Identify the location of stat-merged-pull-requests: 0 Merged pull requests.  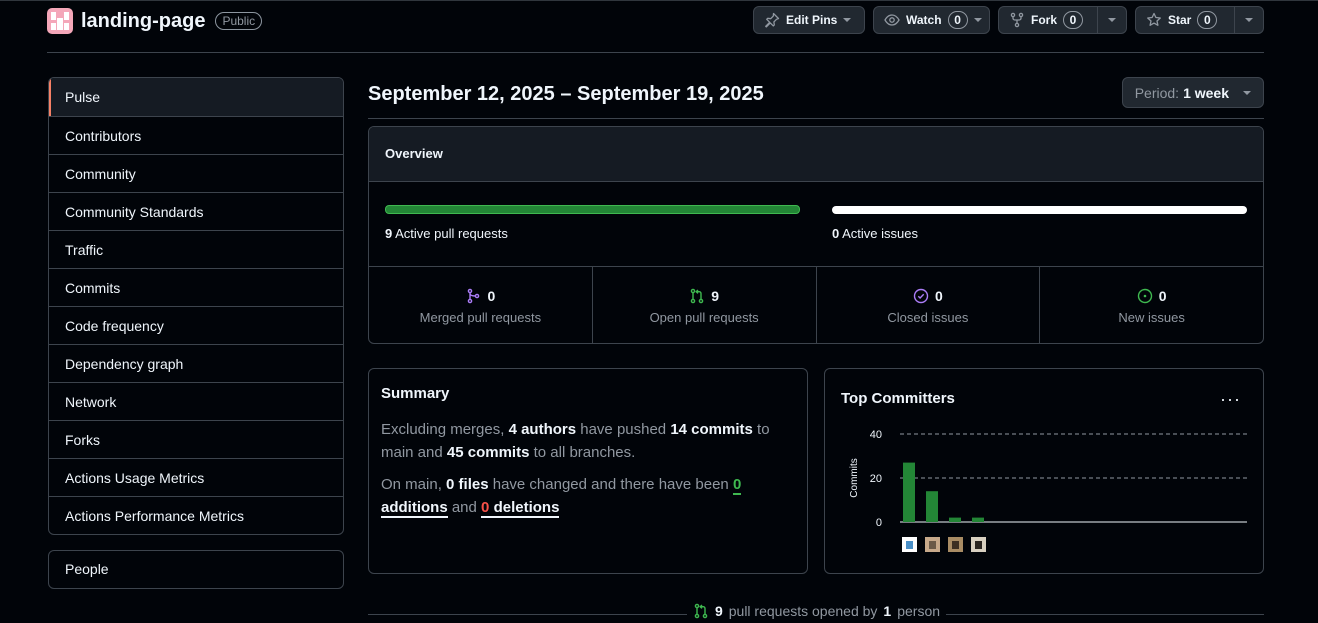
(480, 305).